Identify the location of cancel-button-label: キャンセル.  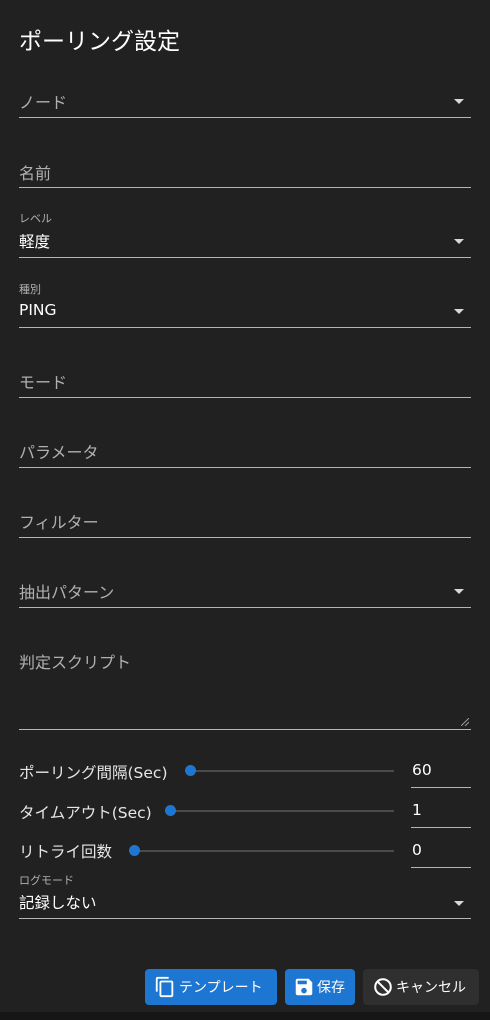
(431, 988).